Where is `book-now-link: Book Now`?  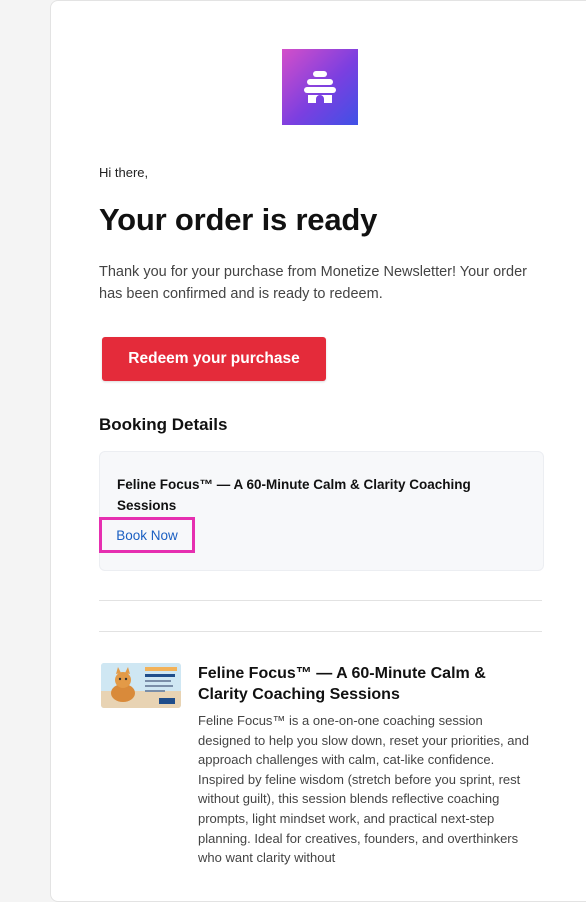
book-now-link: Book Now is located at coordinates (147, 535).